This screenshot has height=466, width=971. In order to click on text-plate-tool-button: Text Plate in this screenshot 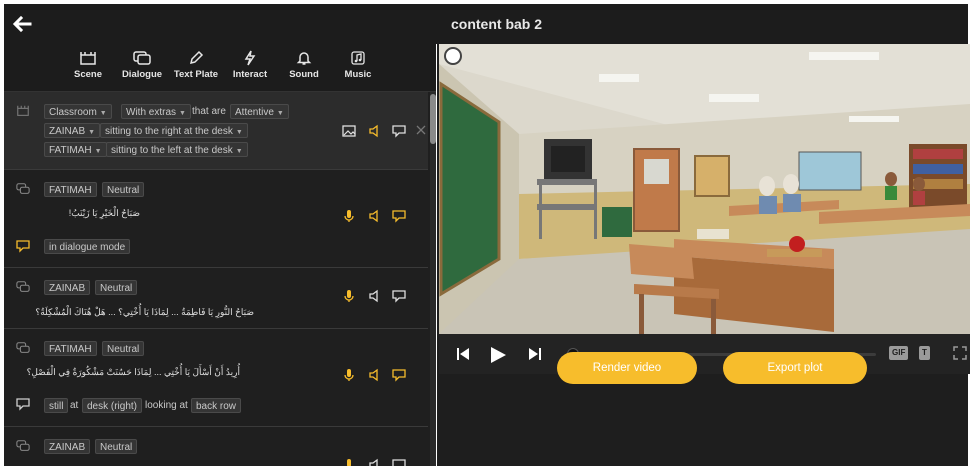, I will do `click(196, 70)`.